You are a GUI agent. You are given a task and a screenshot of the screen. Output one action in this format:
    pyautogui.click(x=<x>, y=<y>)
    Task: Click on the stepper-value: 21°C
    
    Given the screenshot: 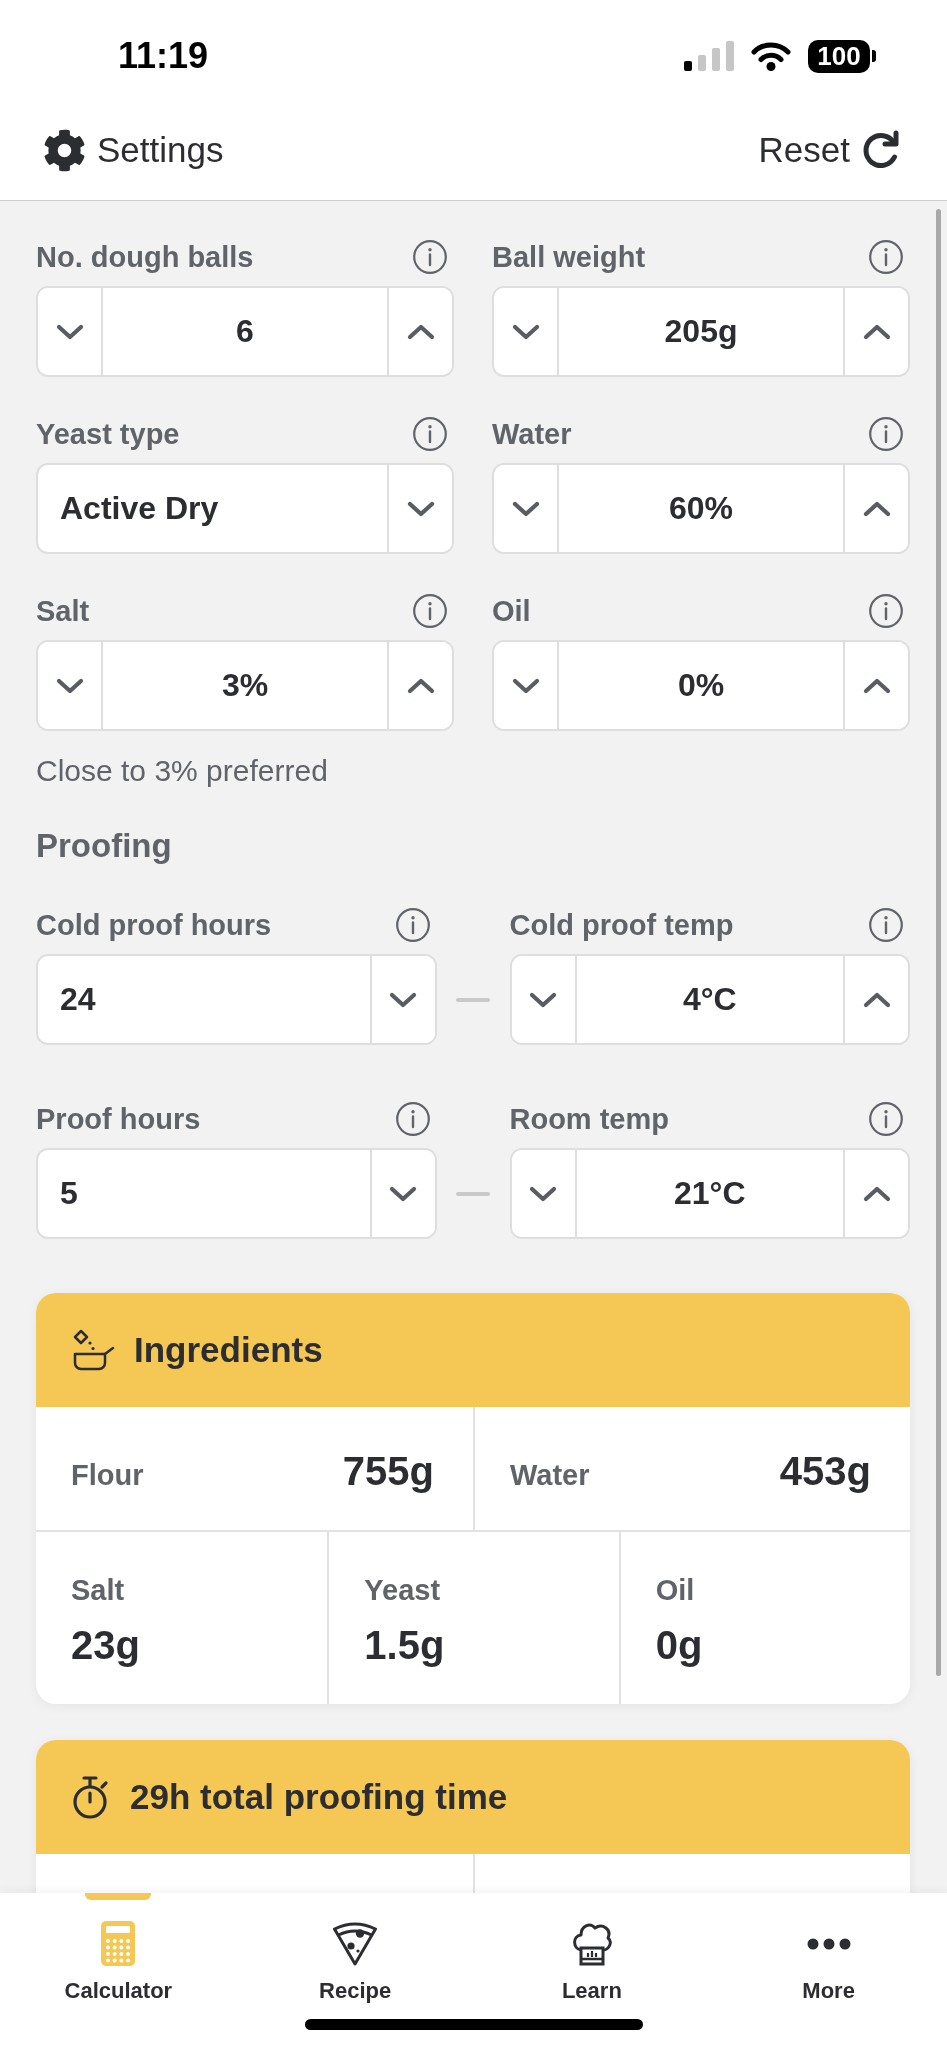 What is the action you would take?
    pyautogui.click(x=710, y=1193)
    